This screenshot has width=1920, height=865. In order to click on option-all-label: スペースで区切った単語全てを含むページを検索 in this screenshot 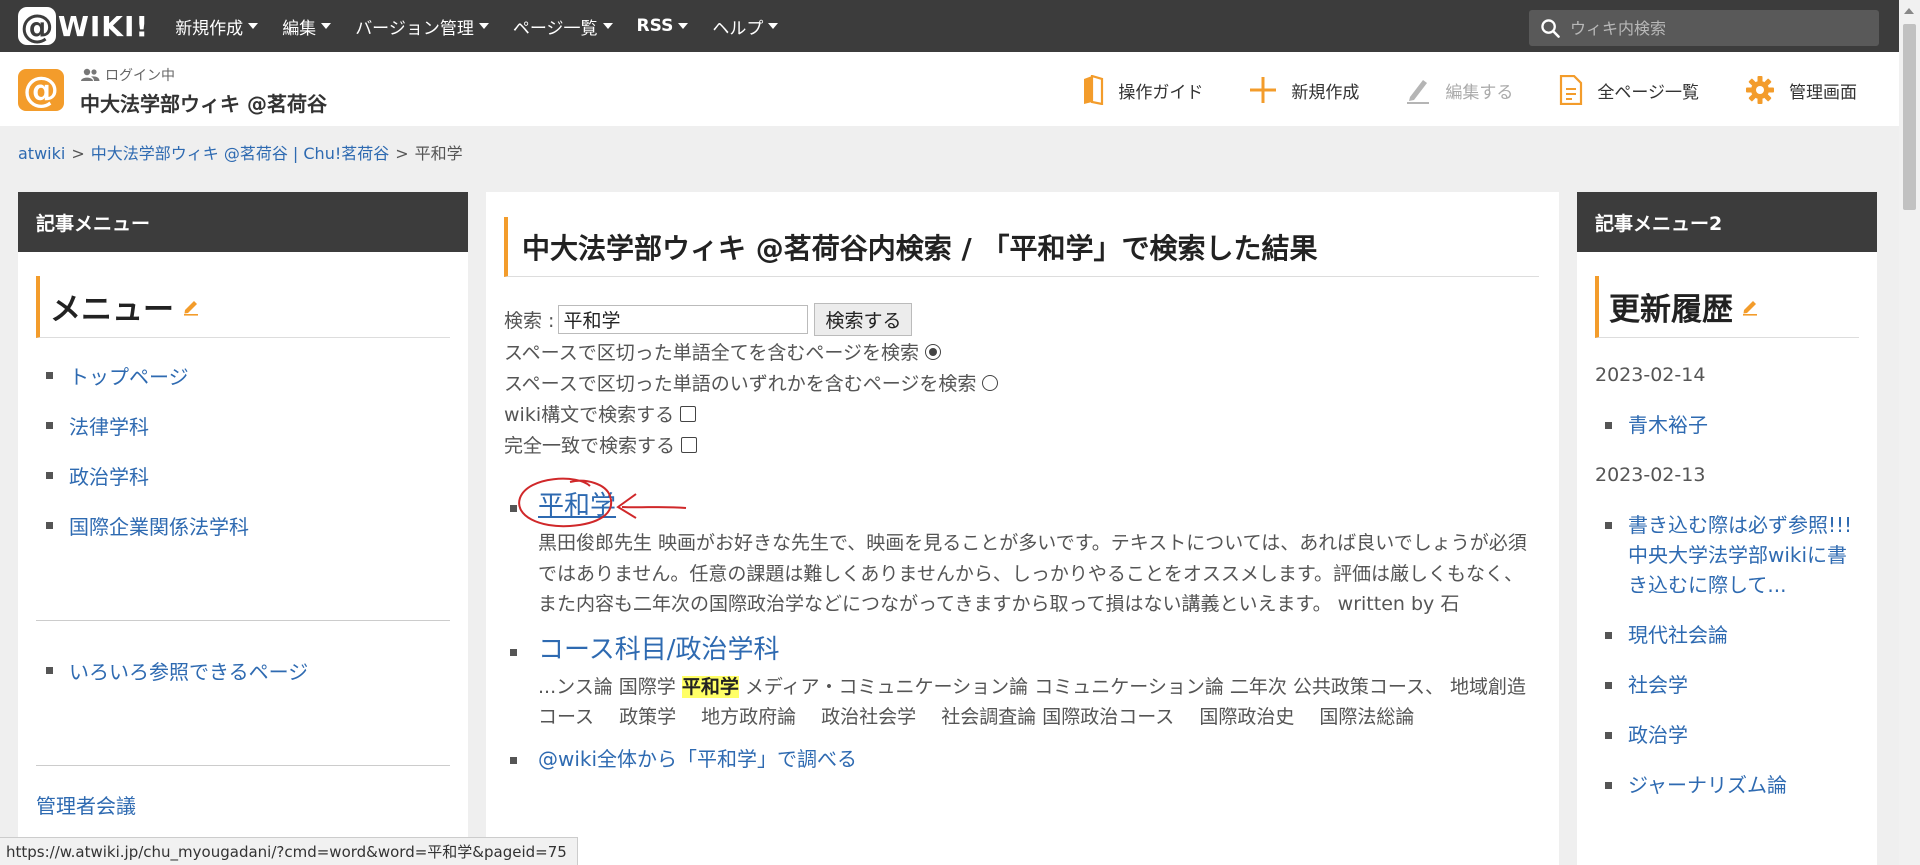, I will do `click(711, 353)`.